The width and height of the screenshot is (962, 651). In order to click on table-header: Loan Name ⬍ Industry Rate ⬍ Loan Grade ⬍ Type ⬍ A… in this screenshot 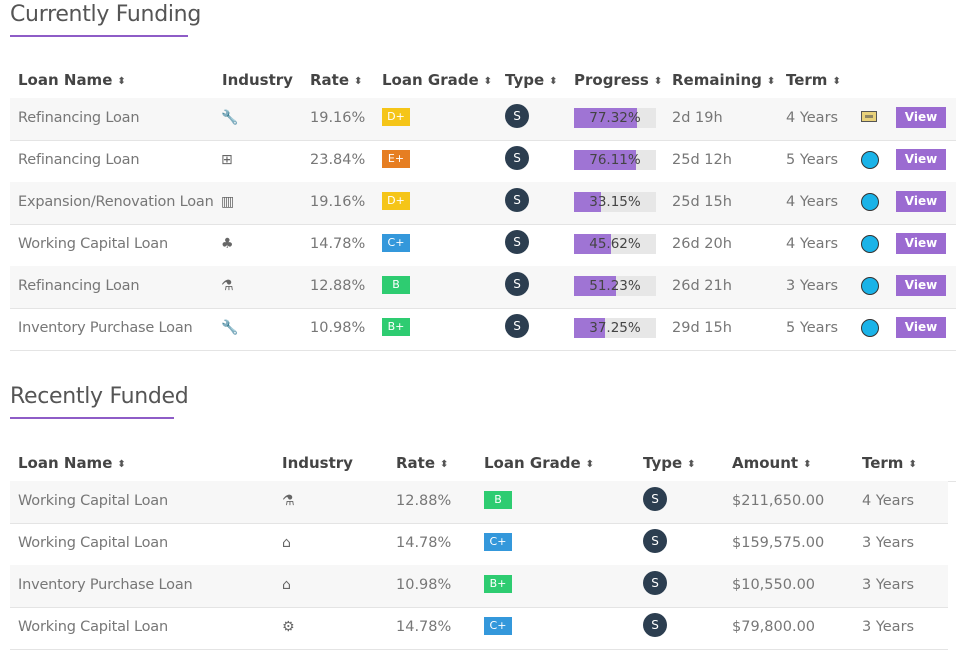, I will do `click(483, 462)`.